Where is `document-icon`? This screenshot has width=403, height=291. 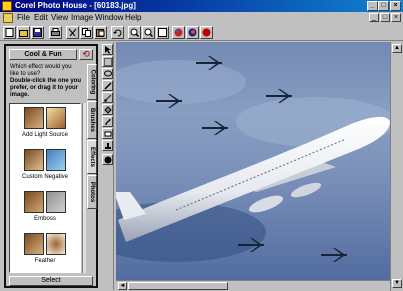
document-icon is located at coordinates (8, 18).